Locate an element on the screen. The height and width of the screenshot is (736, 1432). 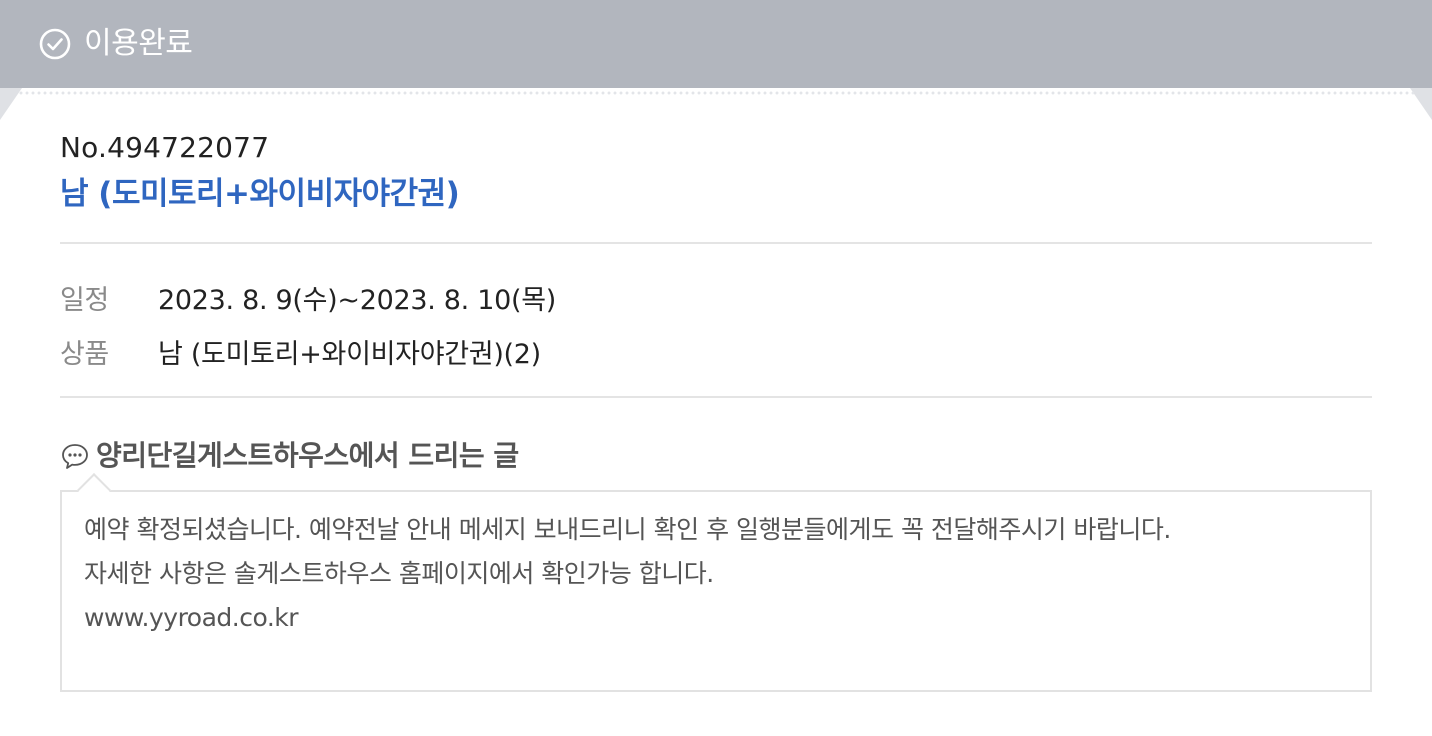
status-text: 이용완료 is located at coordinates (138, 43).